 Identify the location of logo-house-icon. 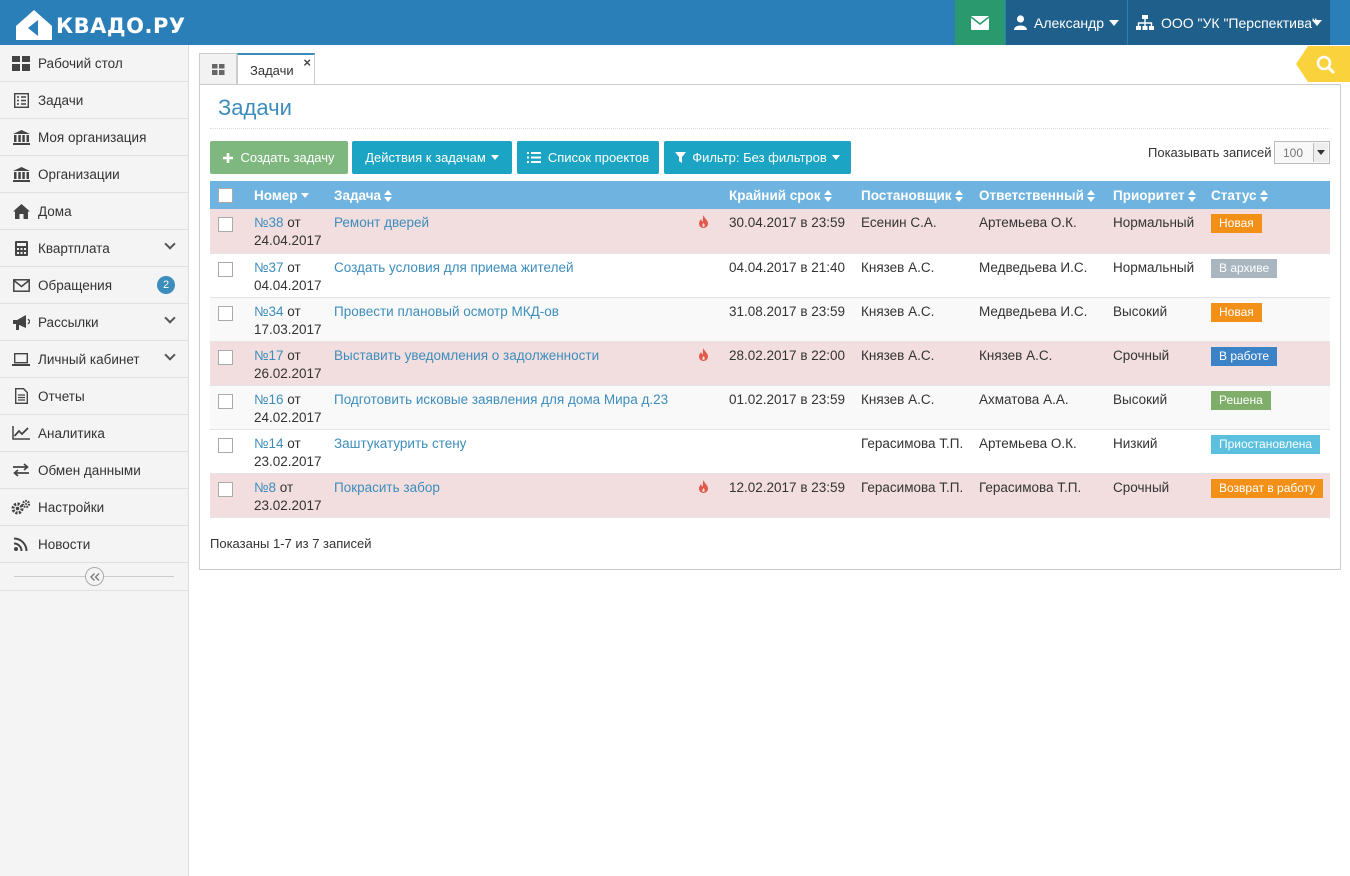
(34, 25).